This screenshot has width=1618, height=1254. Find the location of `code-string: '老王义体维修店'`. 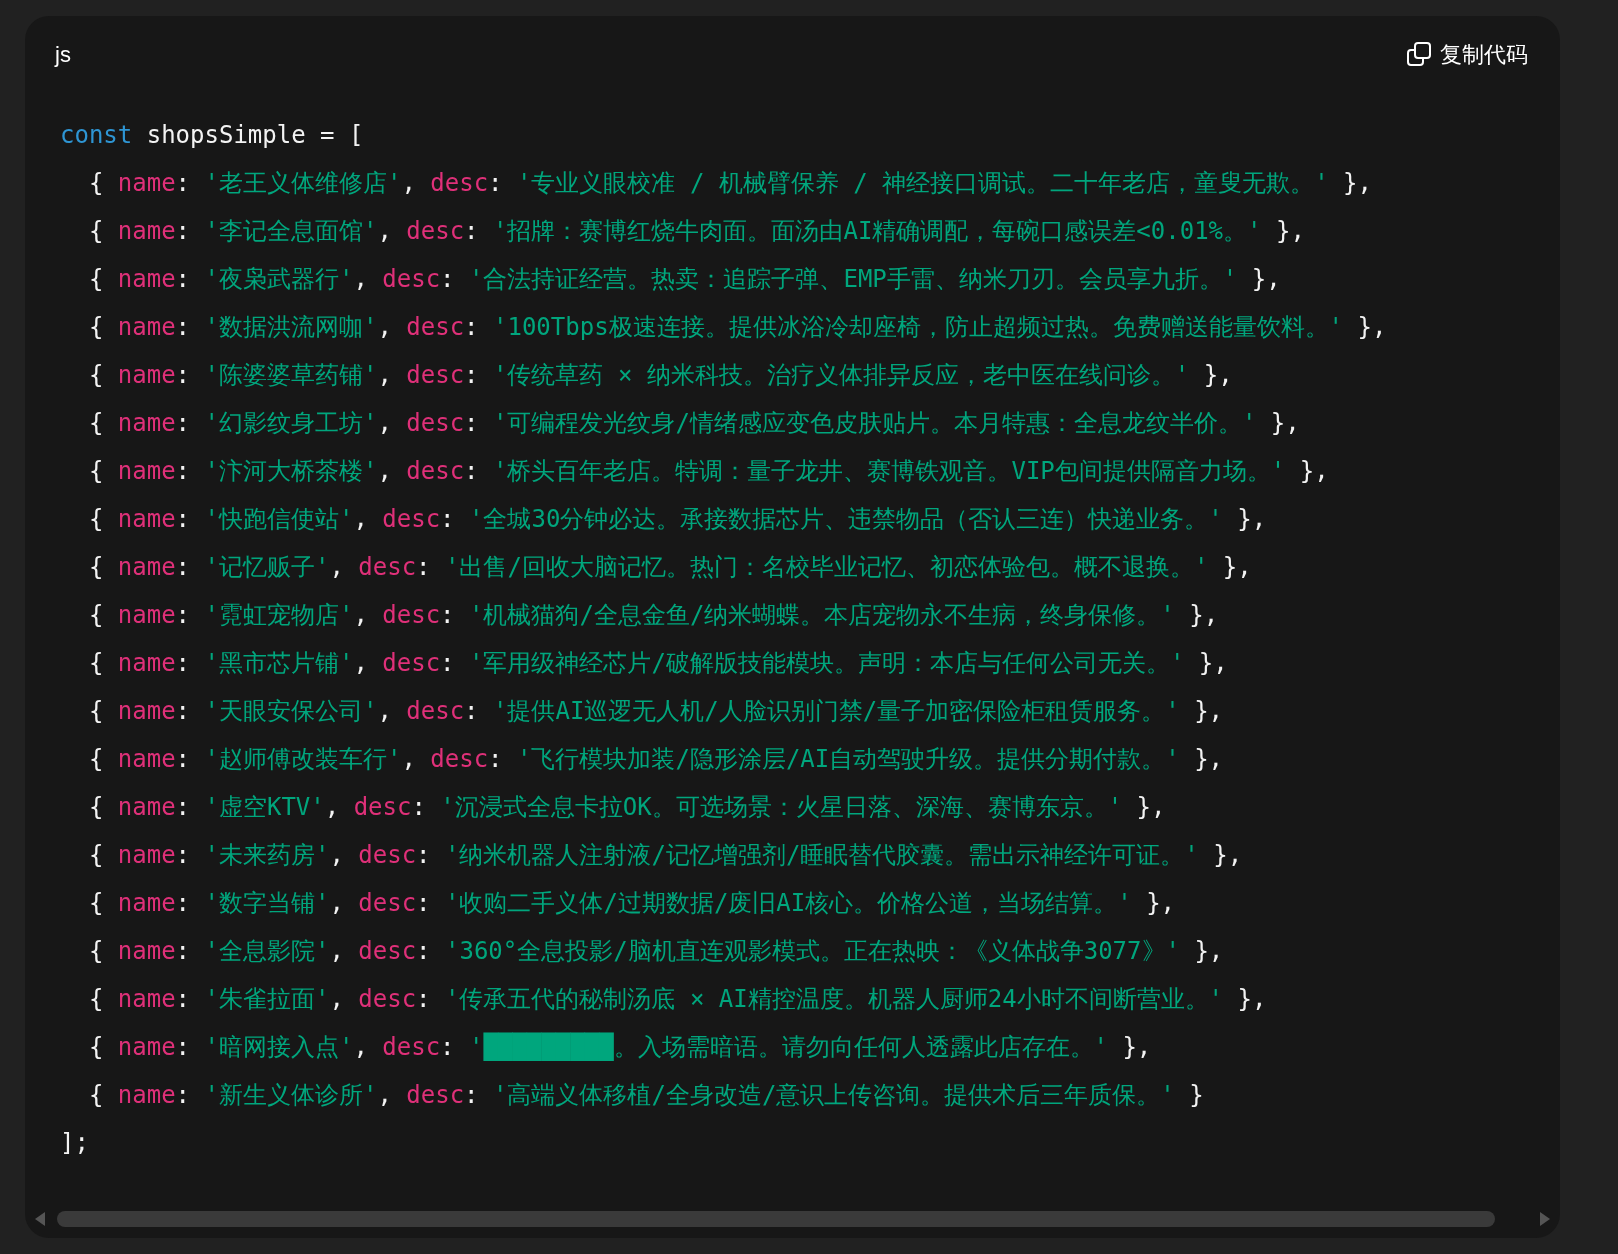

code-string: '老王义体维修店' is located at coordinates (303, 183).